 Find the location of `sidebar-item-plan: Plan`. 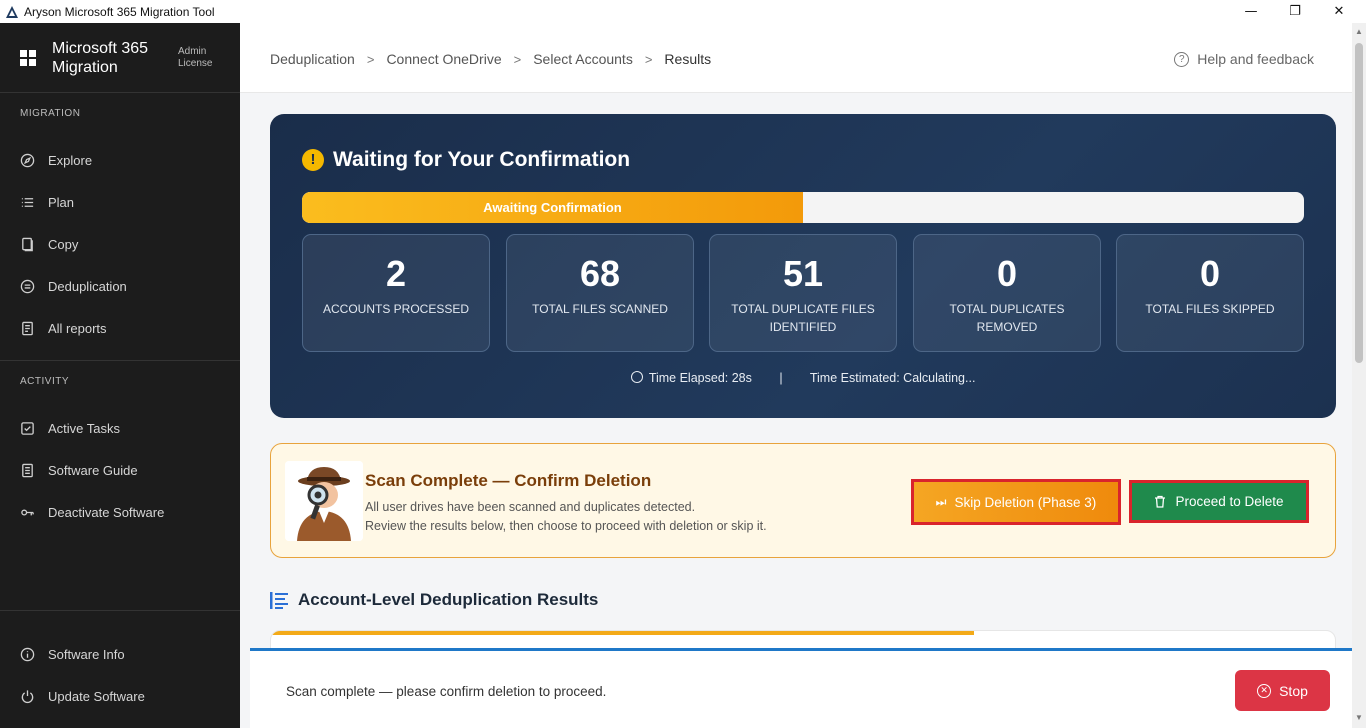

sidebar-item-plan: Plan is located at coordinates (120, 202).